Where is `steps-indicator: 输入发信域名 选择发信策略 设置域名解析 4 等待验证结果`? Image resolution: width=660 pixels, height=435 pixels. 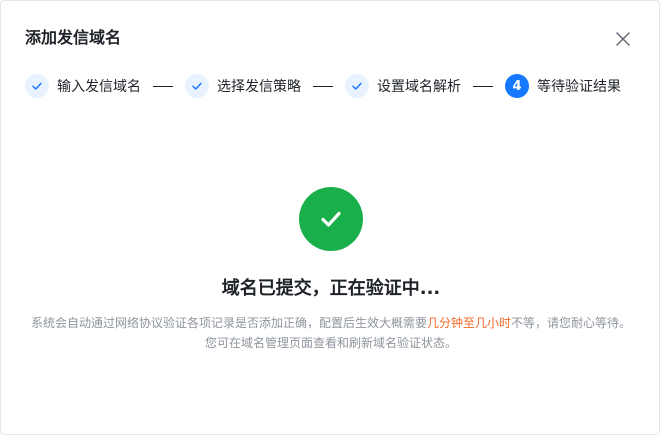 steps-indicator: 输入发信域名 选择发信策略 设置域名解析 4 等待验证结果 is located at coordinates (323, 86).